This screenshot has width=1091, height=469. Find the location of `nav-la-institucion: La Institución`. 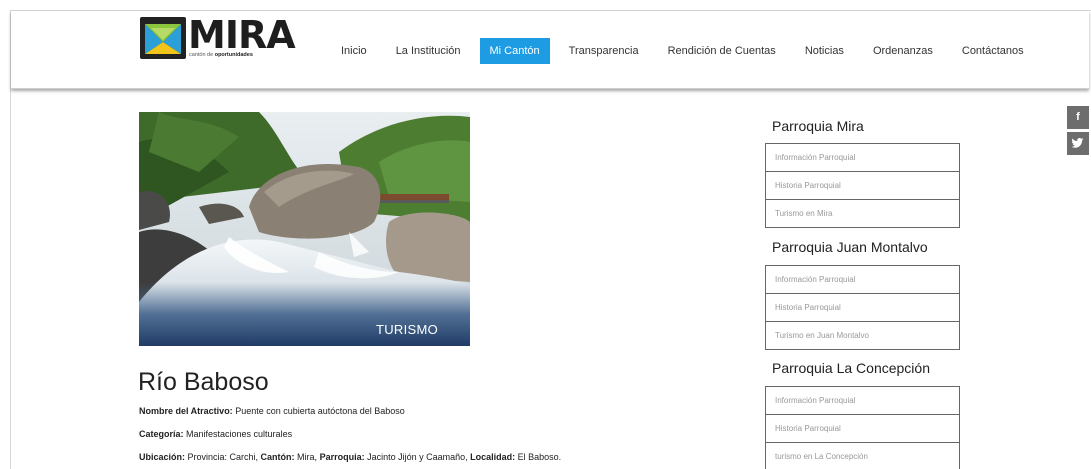

nav-la-institucion: La Institución is located at coordinates (428, 51).